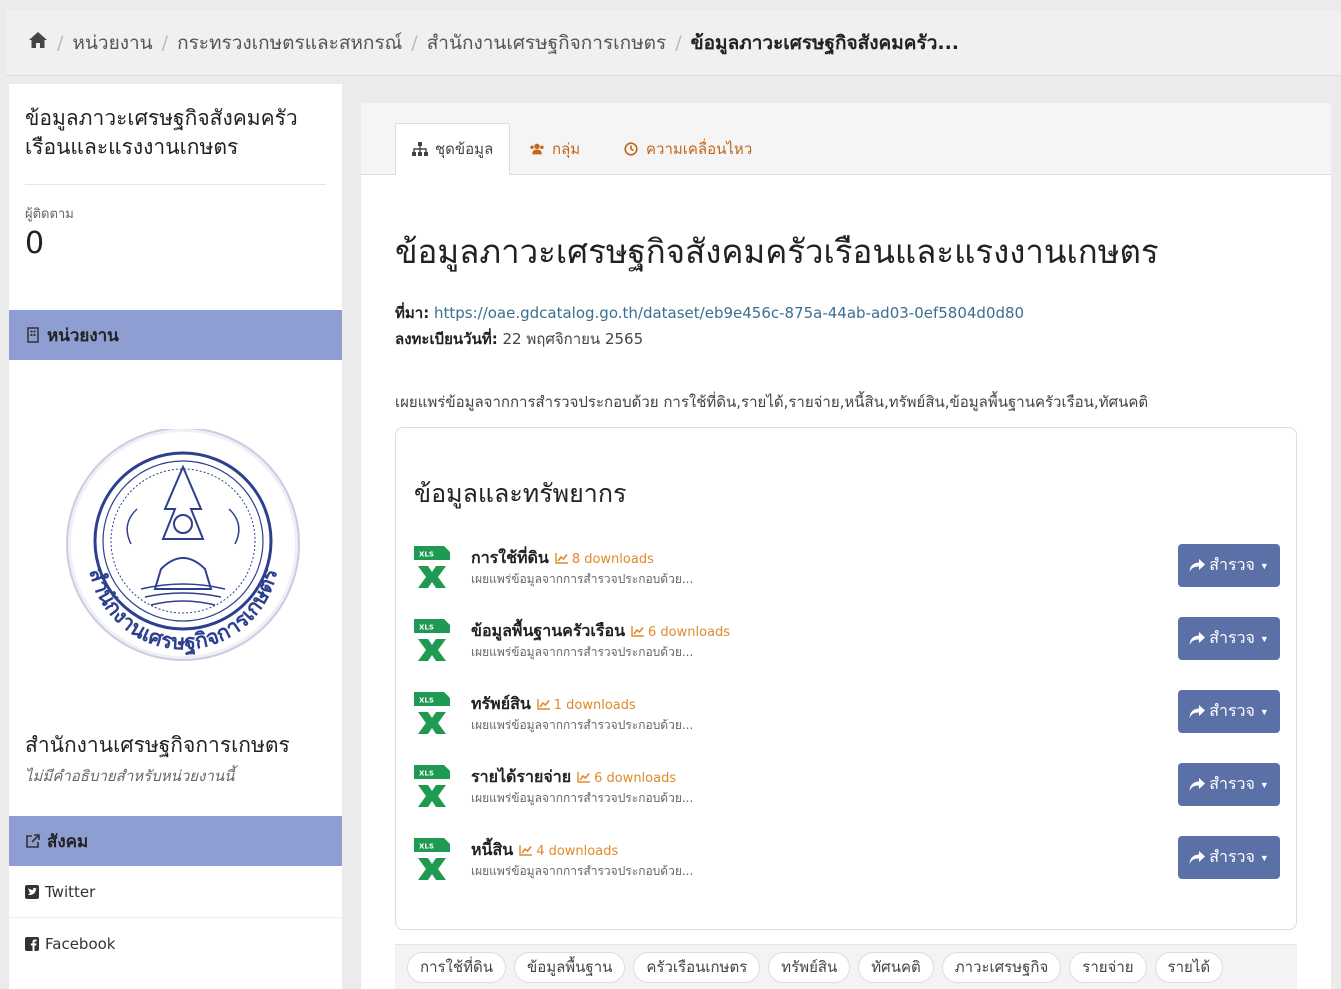 Image resolution: width=1341 pixels, height=989 pixels. Describe the element at coordinates (420, 149) in the screenshot. I see `sitemap-icon` at that location.